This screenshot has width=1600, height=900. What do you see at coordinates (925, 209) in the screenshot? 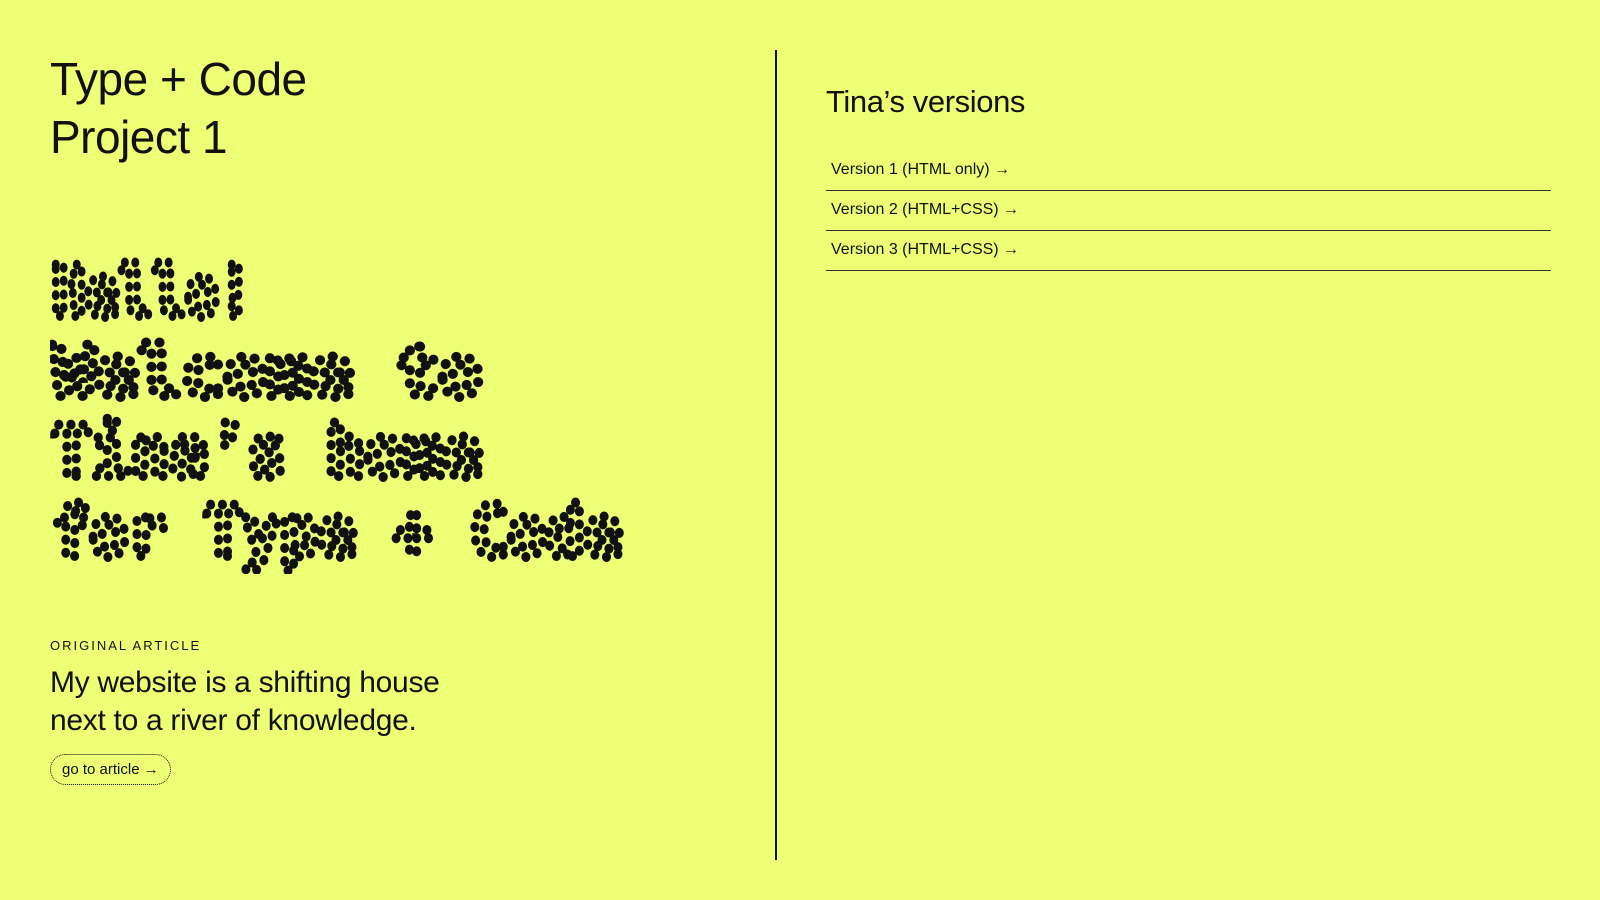
I see `version-2-link: Version 2 (HTML+CSS) →` at bounding box center [925, 209].